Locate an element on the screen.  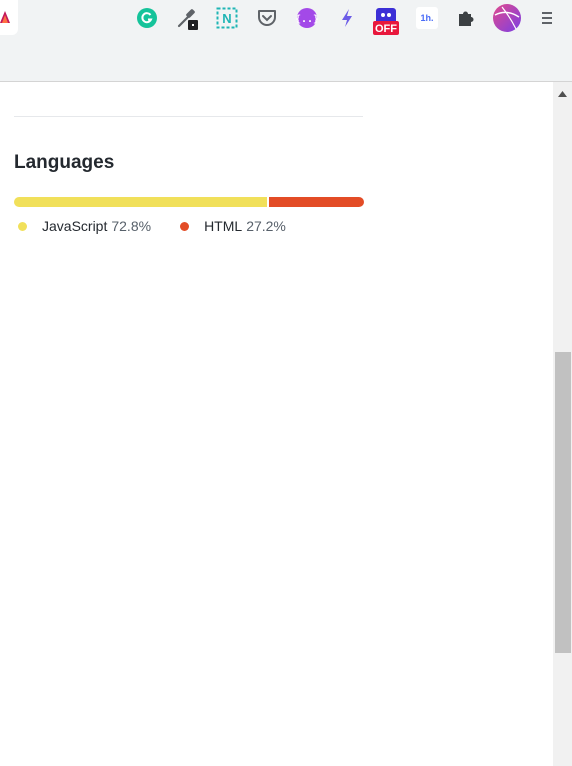
active-tab-edge is located at coordinates (9, 17).